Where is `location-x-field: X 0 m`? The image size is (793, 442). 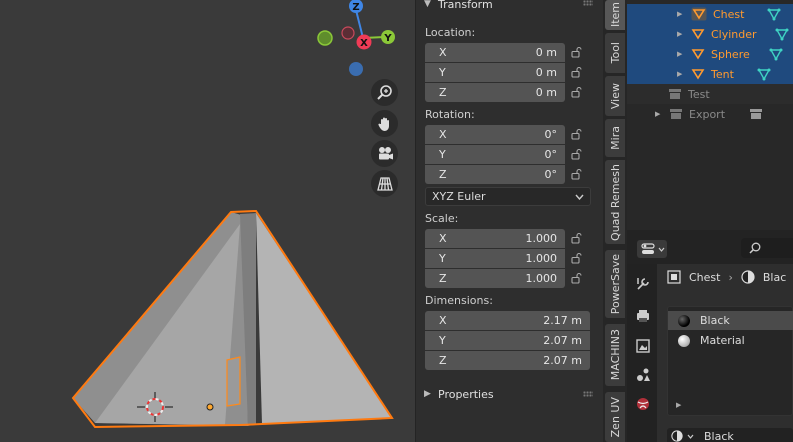
location-x-field: X 0 m is located at coordinates (495, 52).